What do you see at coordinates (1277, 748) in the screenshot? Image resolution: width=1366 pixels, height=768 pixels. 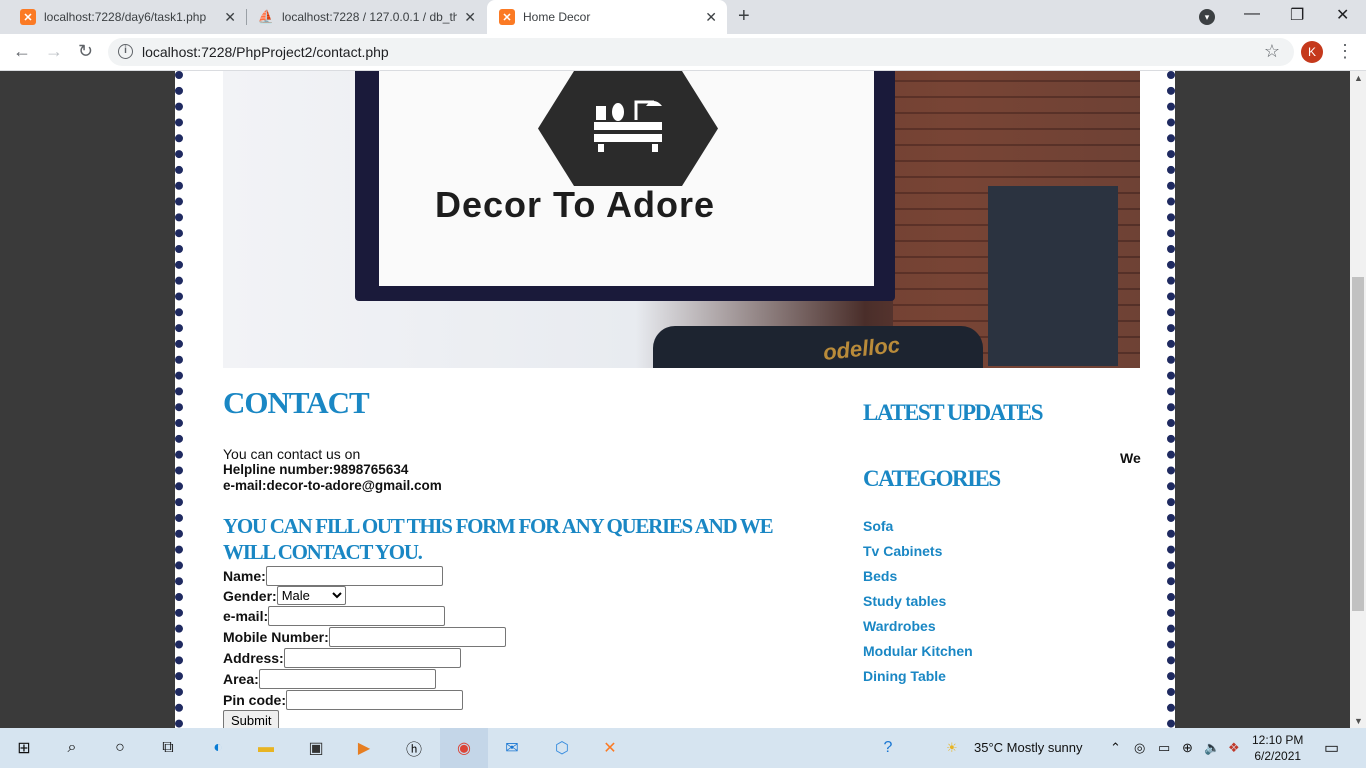 I see `system-clock: 12:10 PM 6/2/2021` at bounding box center [1277, 748].